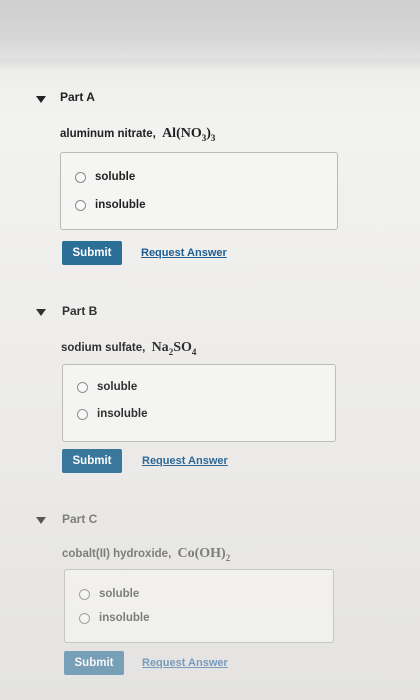 This screenshot has width=420, height=700. What do you see at coordinates (199, 606) in the screenshot?
I see `part-c-choices-box: soluble insoluble` at bounding box center [199, 606].